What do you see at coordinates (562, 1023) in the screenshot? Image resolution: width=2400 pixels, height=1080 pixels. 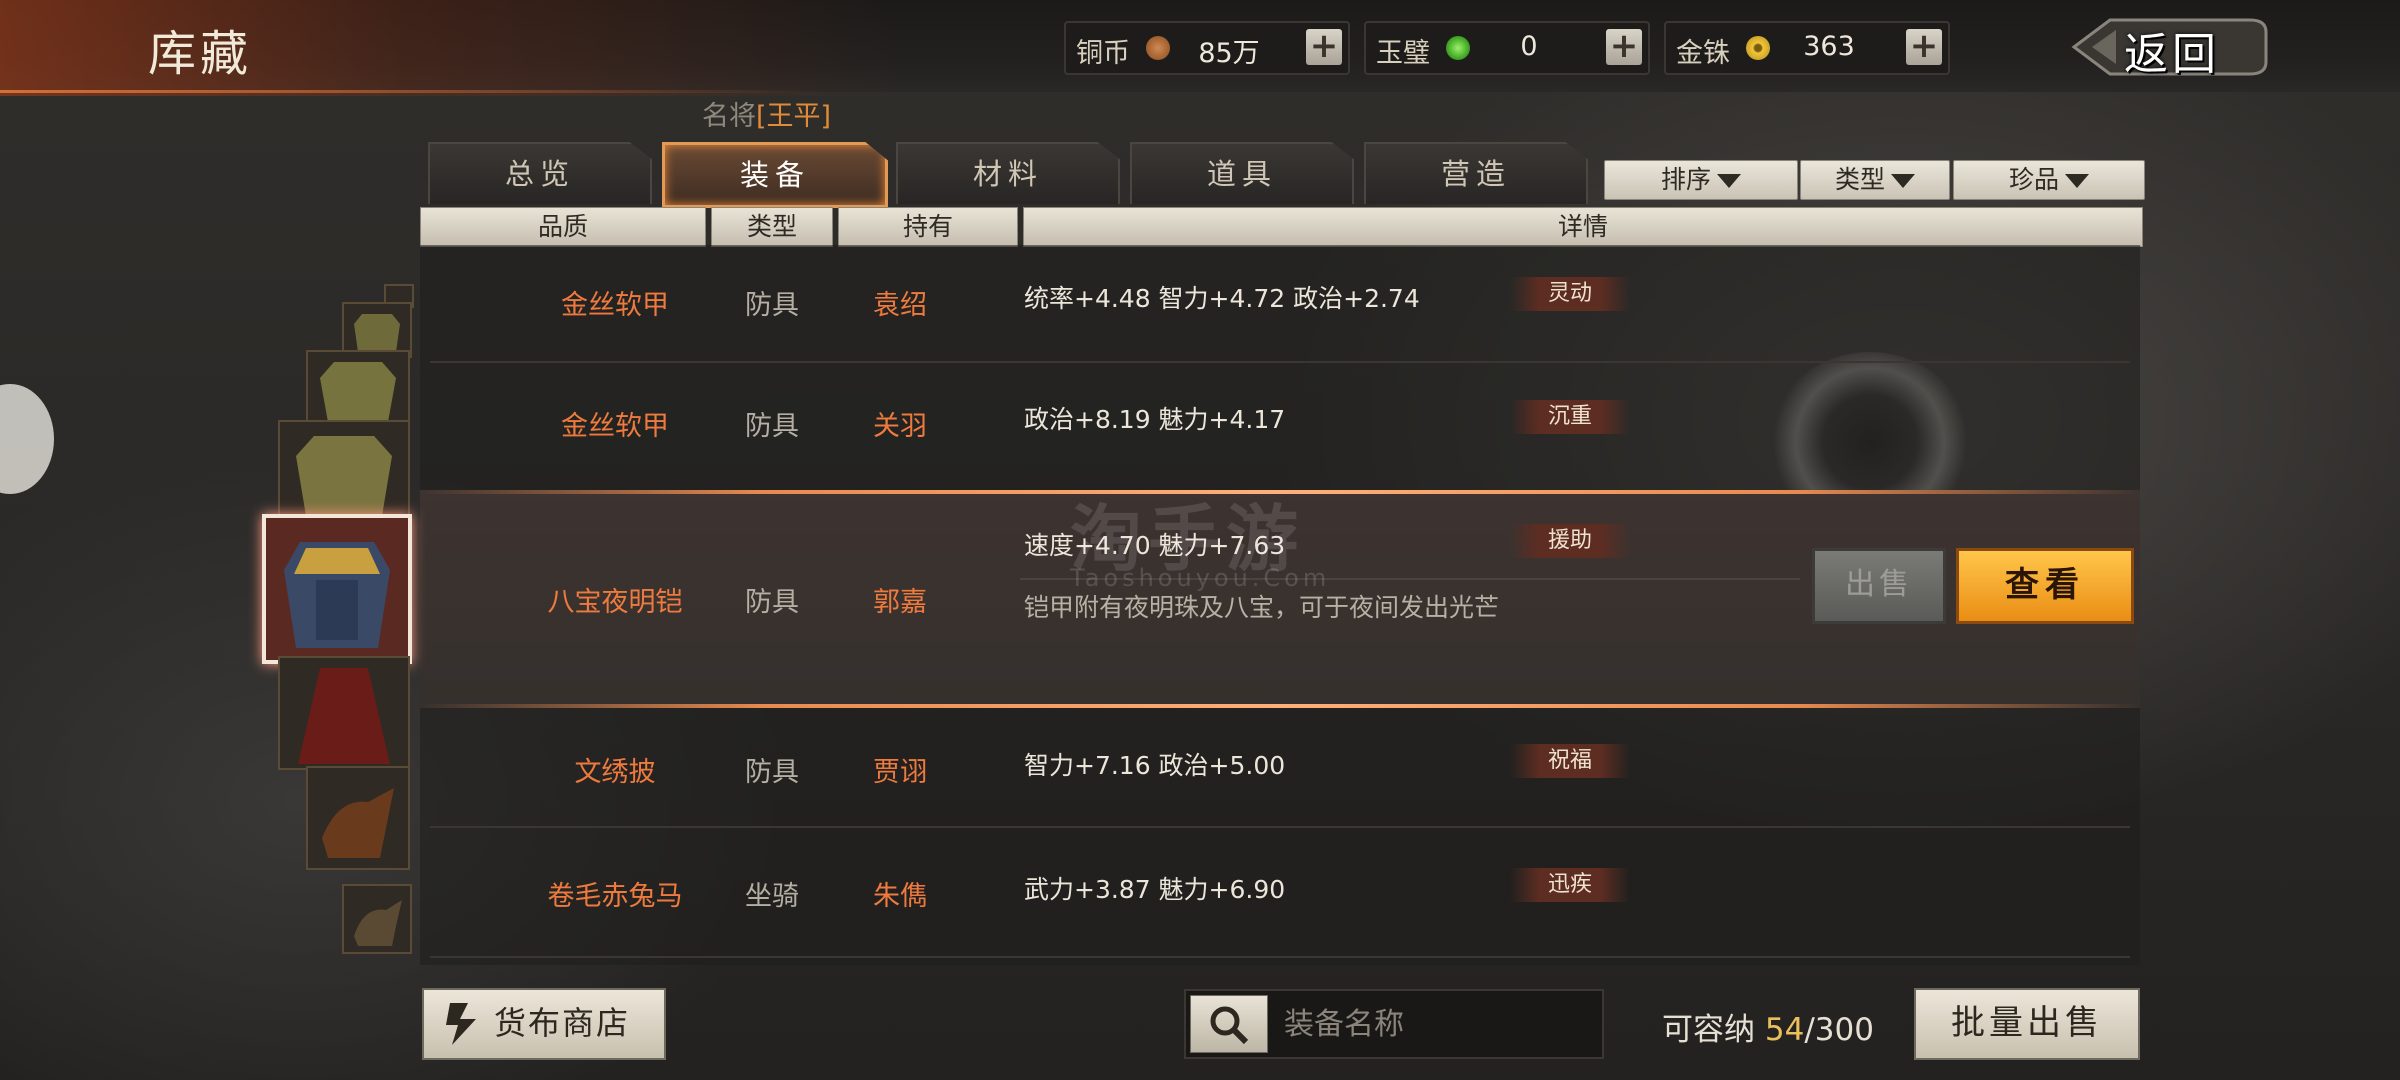 I see `currency-shop-label: 货布商店` at bounding box center [562, 1023].